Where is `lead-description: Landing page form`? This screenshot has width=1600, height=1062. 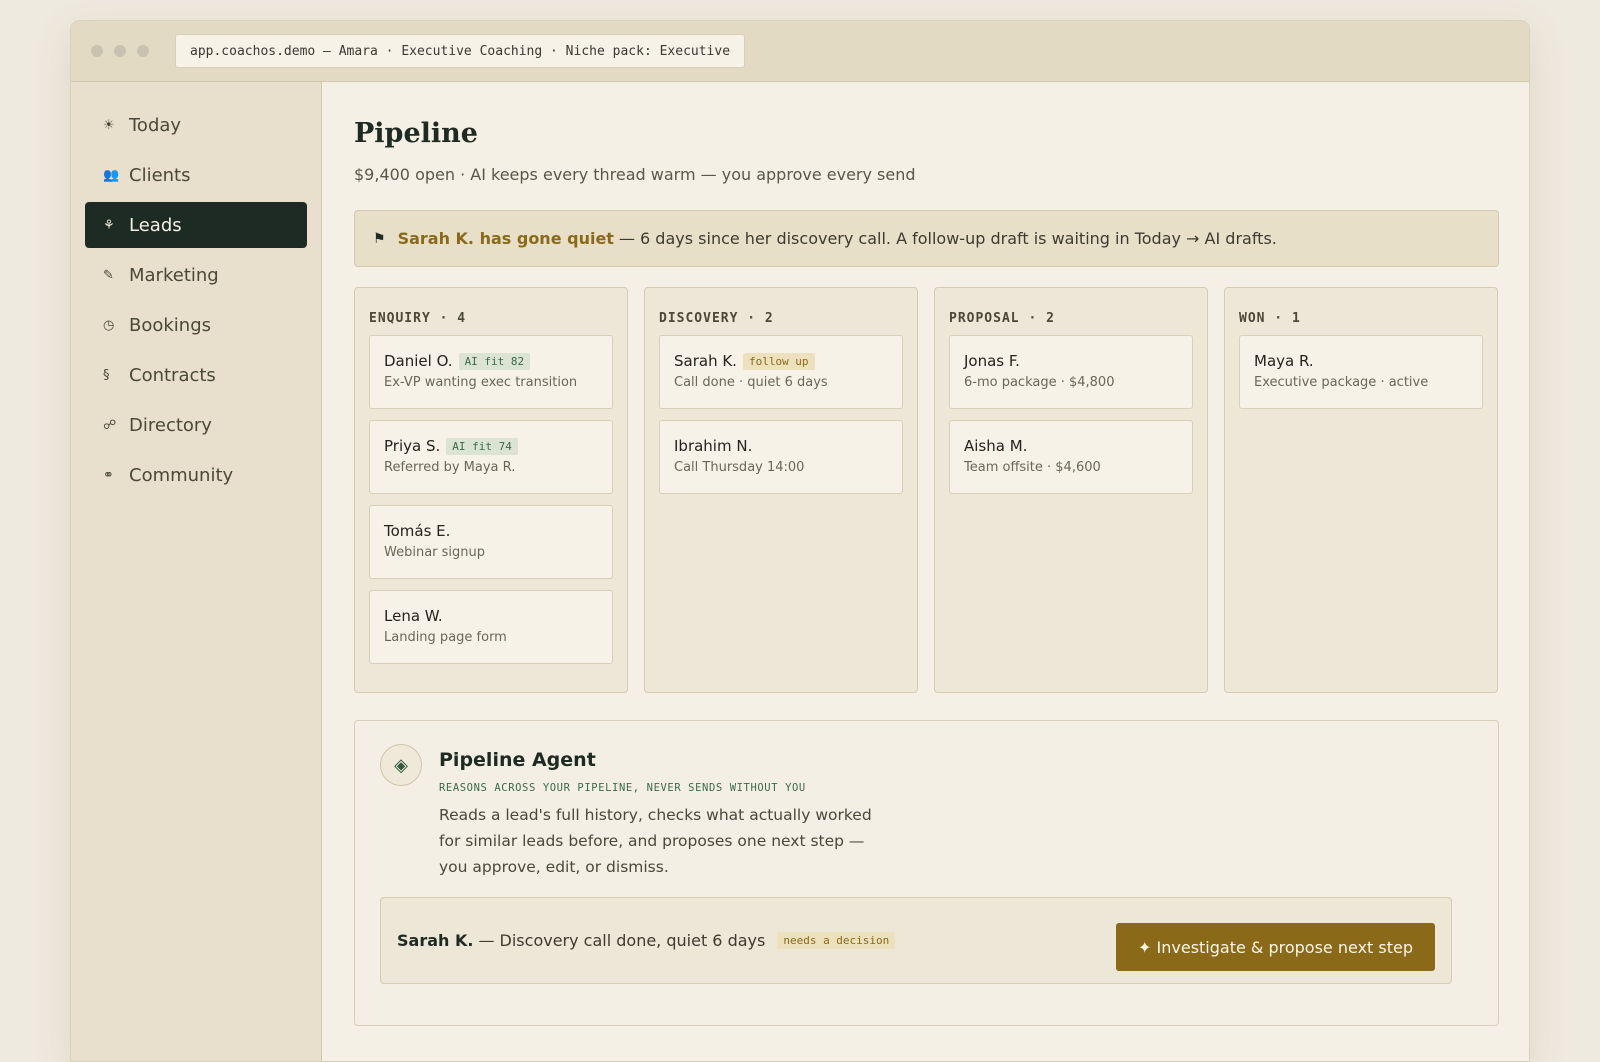 lead-description: Landing page form is located at coordinates (445, 637).